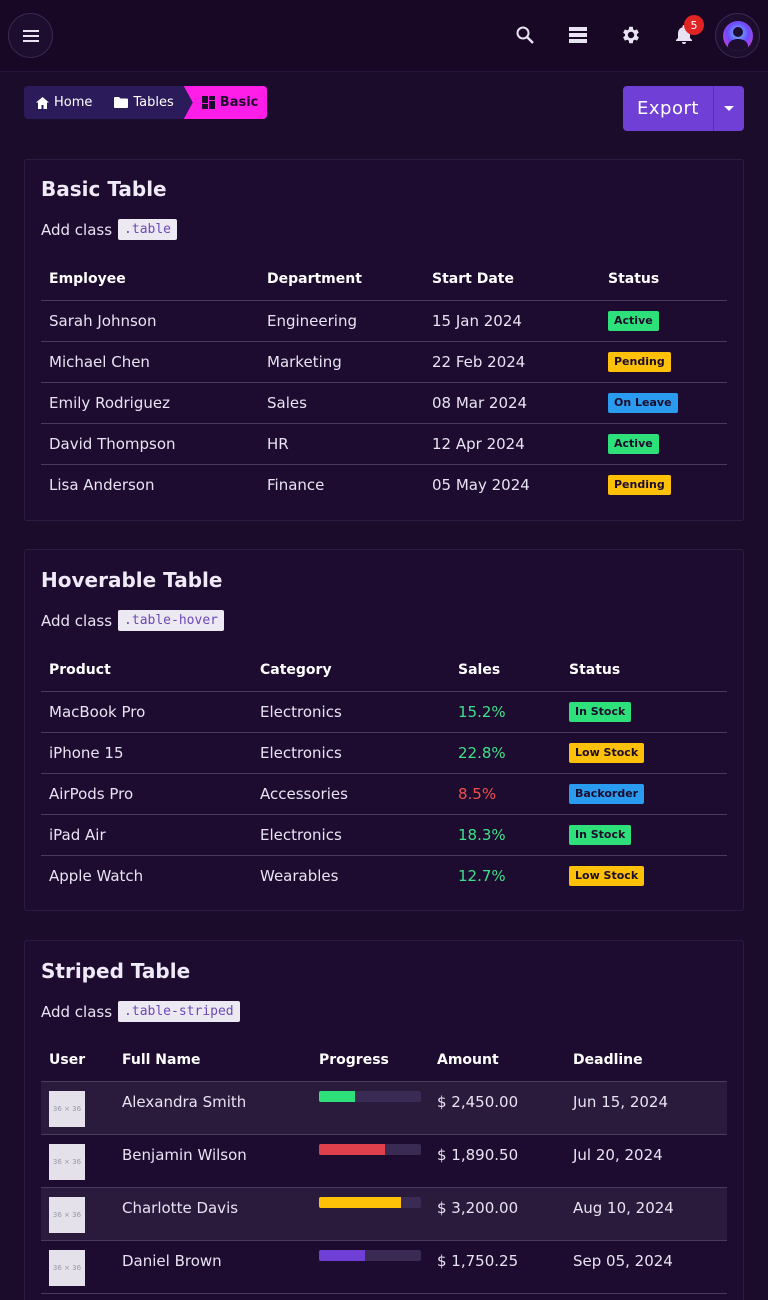 The width and height of the screenshot is (768, 1300). Describe the element at coordinates (384, 753) in the screenshot. I see `table-row: iPhone 15 Electronics 22.8% Low Stock` at that location.